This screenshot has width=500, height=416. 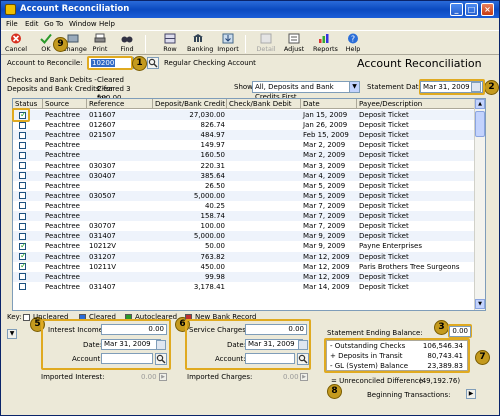 I want to click on adjust-button: Adjust, so click(x=294, y=43).